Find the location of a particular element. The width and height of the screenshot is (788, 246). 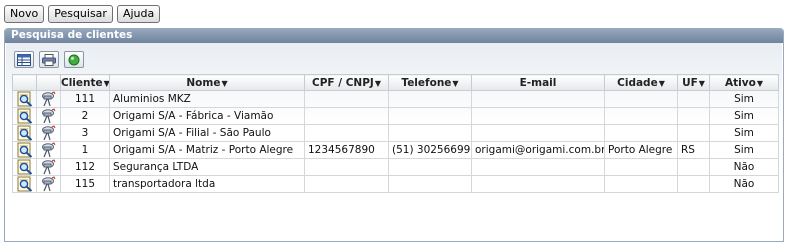

cell-cliente: 111 is located at coordinates (85, 99).